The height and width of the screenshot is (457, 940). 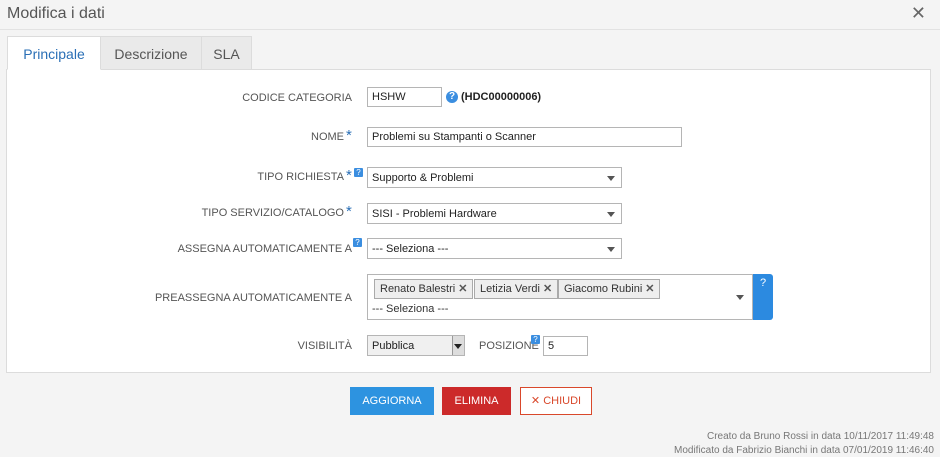 What do you see at coordinates (264, 249) in the screenshot?
I see `assegna-label: ASSEGNA AUTOMATICAMENTE A` at bounding box center [264, 249].